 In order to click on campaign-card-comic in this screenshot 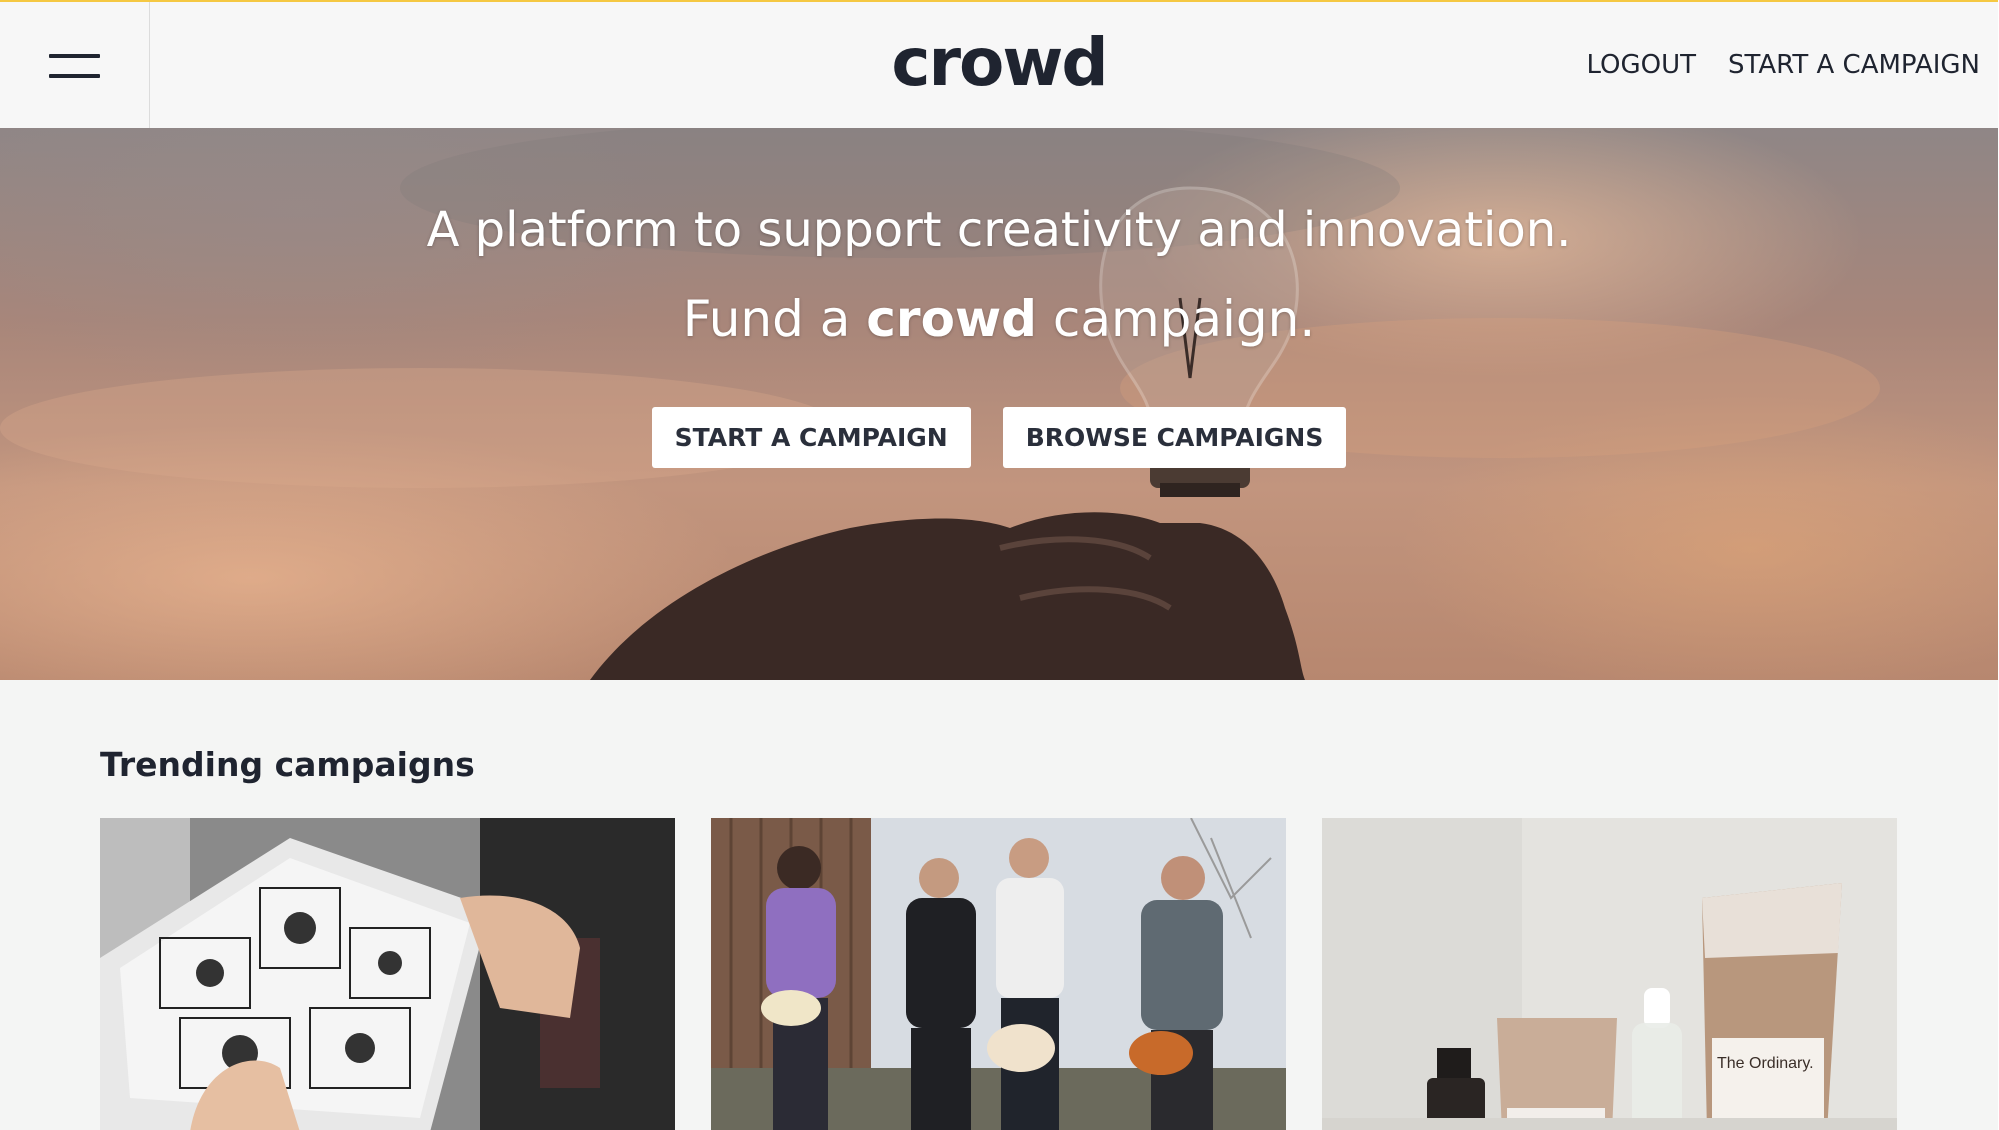, I will do `click(387, 974)`.